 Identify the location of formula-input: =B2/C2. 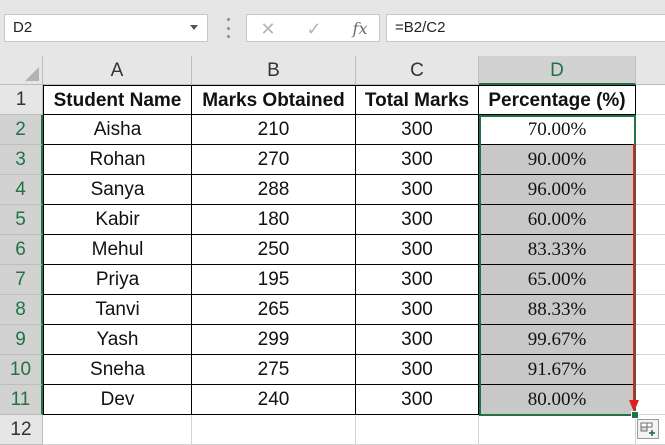
(525, 28).